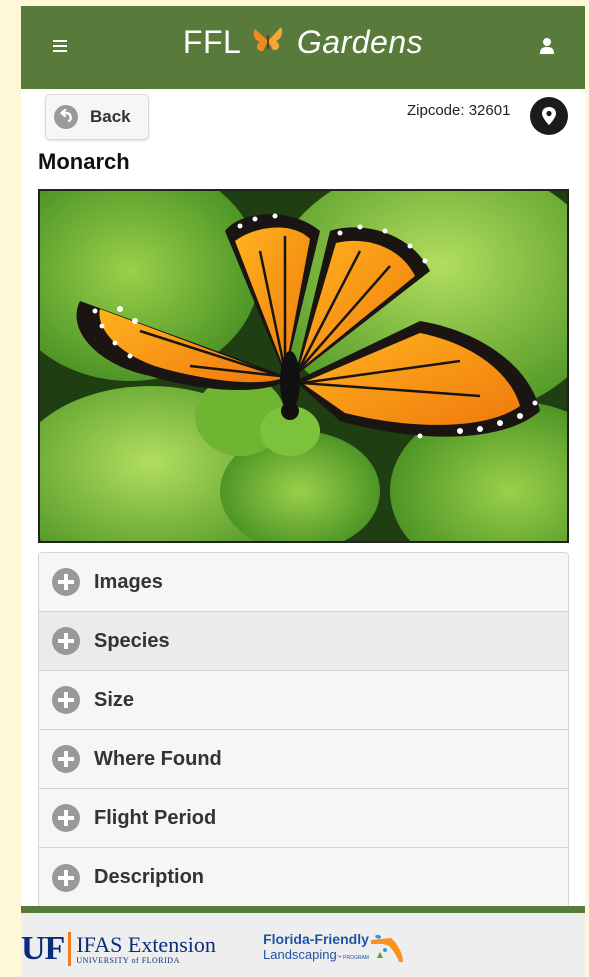 This screenshot has height=977, width=589. Describe the element at coordinates (303, 818) in the screenshot. I see `accordion-flight-period: Flight Period` at that location.